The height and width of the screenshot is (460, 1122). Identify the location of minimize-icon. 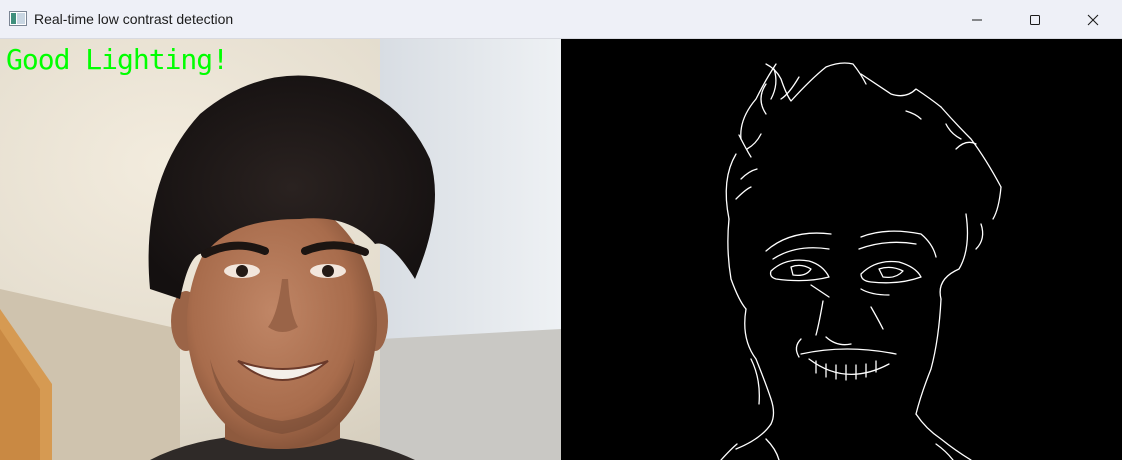
(977, 19).